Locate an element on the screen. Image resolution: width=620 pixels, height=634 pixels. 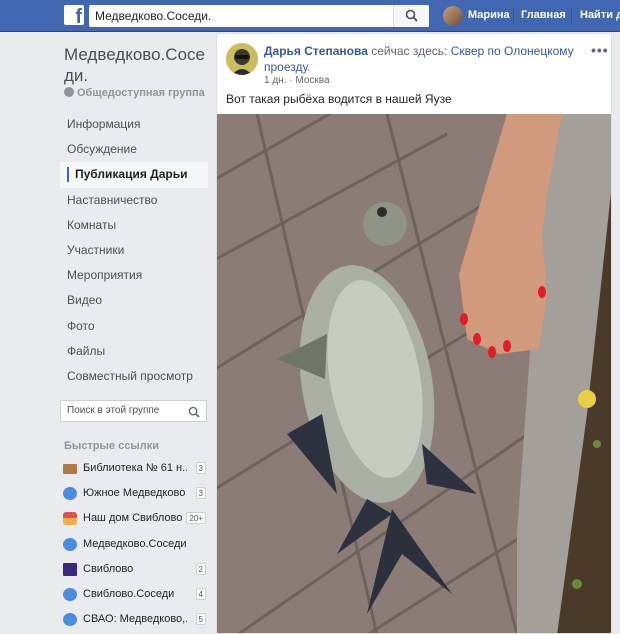
quick-link-item: СВАО: Медведково,... 5 is located at coordinates (135, 619).